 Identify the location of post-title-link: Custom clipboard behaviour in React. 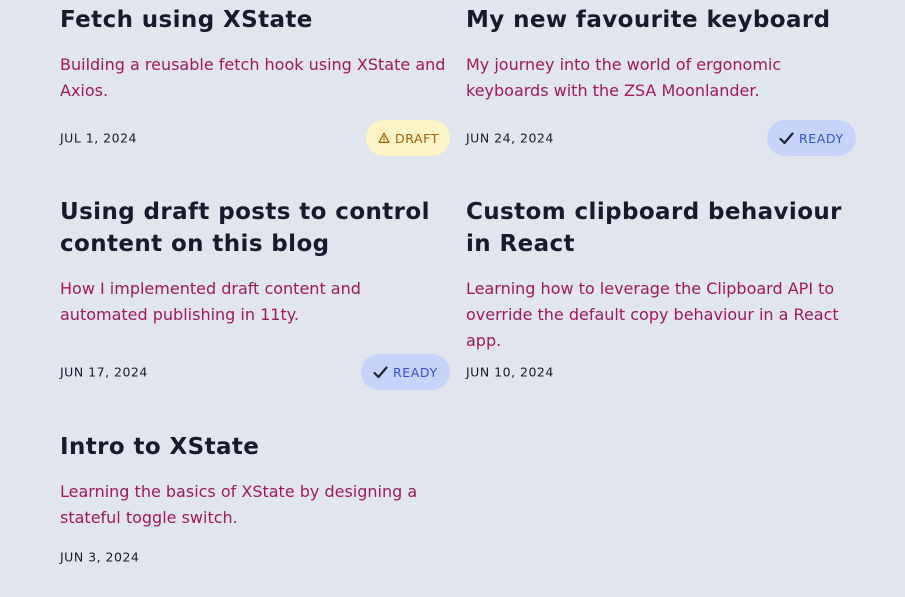
(654, 228).